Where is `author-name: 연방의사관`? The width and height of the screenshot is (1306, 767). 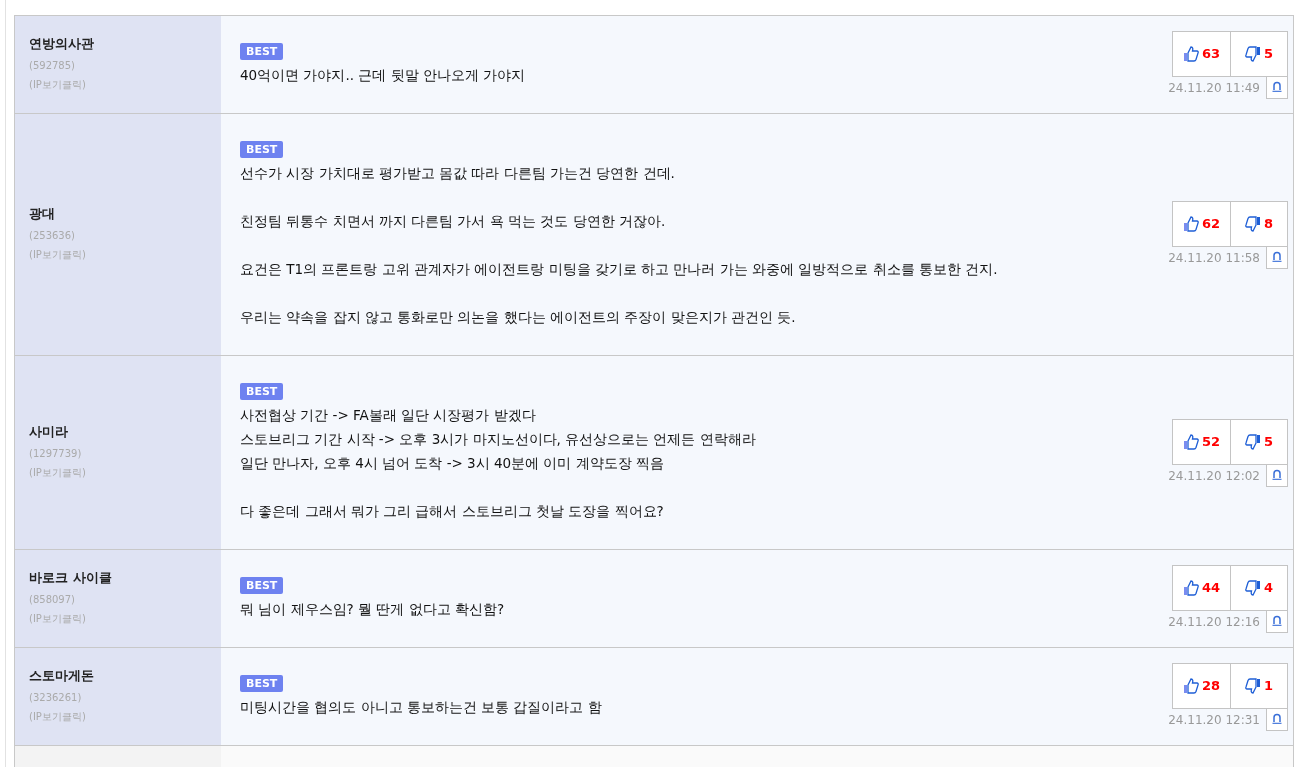 author-name: 연방의사관 is located at coordinates (125, 44).